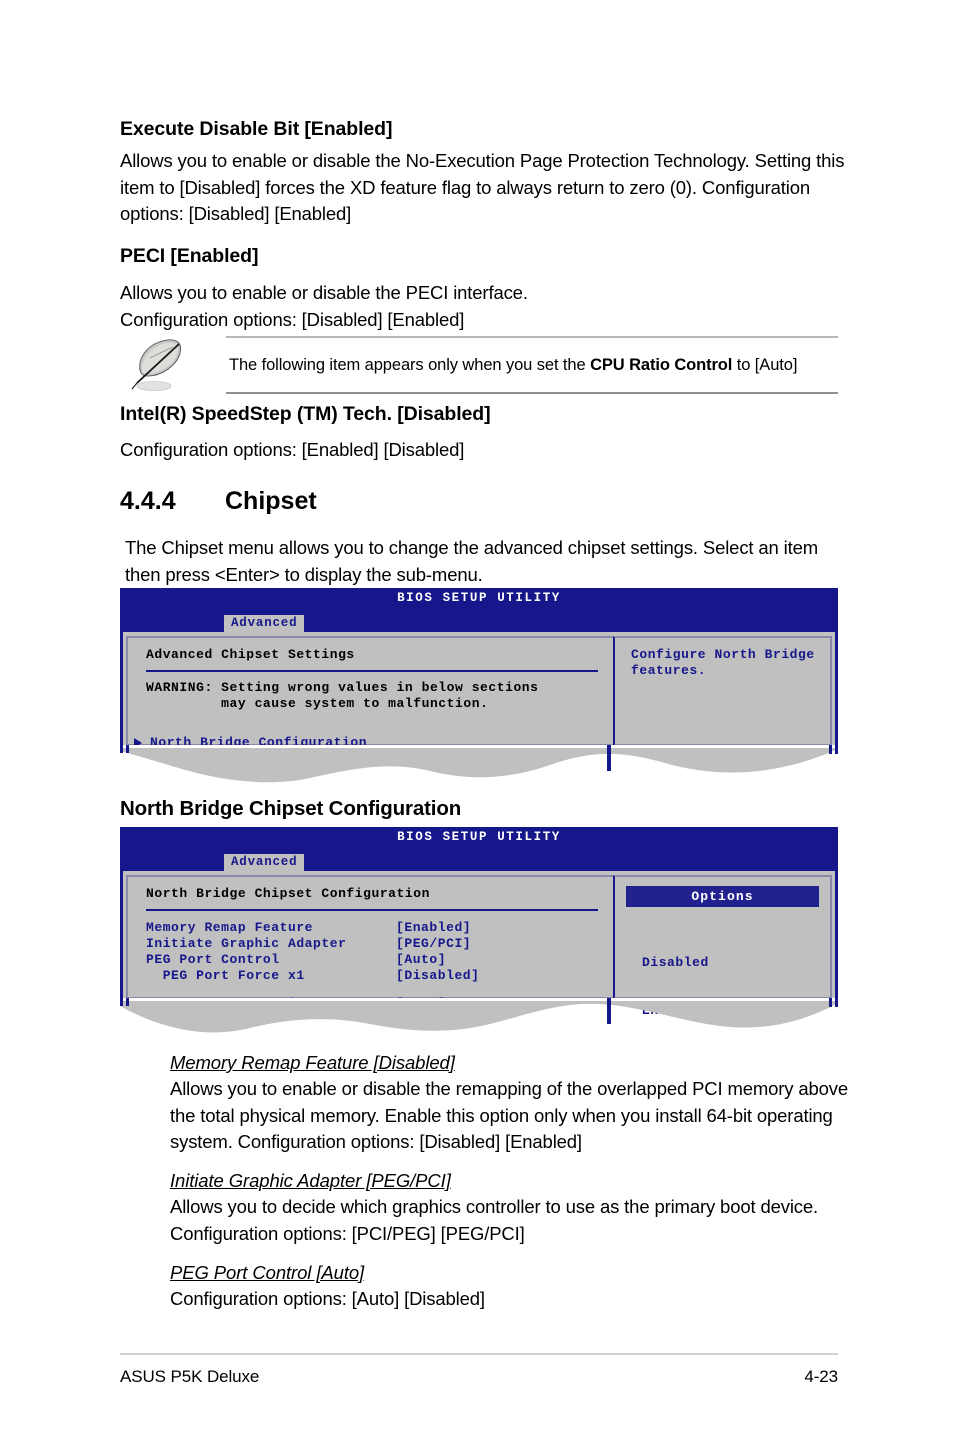 This screenshot has width=954, height=1438. I want to click on bios1-title-bar: BIOS SETUP UTILITY, so click(479, 601).